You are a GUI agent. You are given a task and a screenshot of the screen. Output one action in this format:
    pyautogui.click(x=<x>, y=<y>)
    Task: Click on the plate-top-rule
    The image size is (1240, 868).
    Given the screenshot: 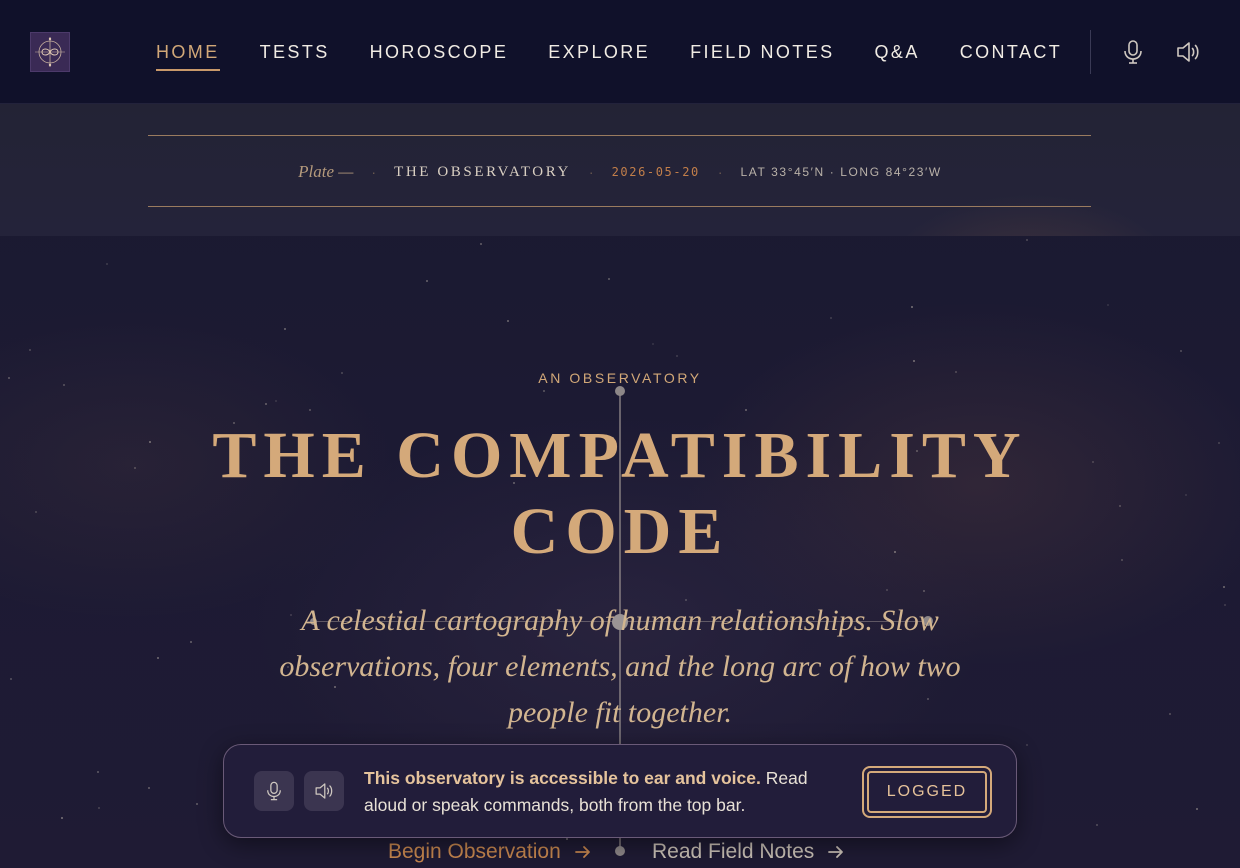 What is the action you would take?
    pyautogui.click(x=619, y=135)
    